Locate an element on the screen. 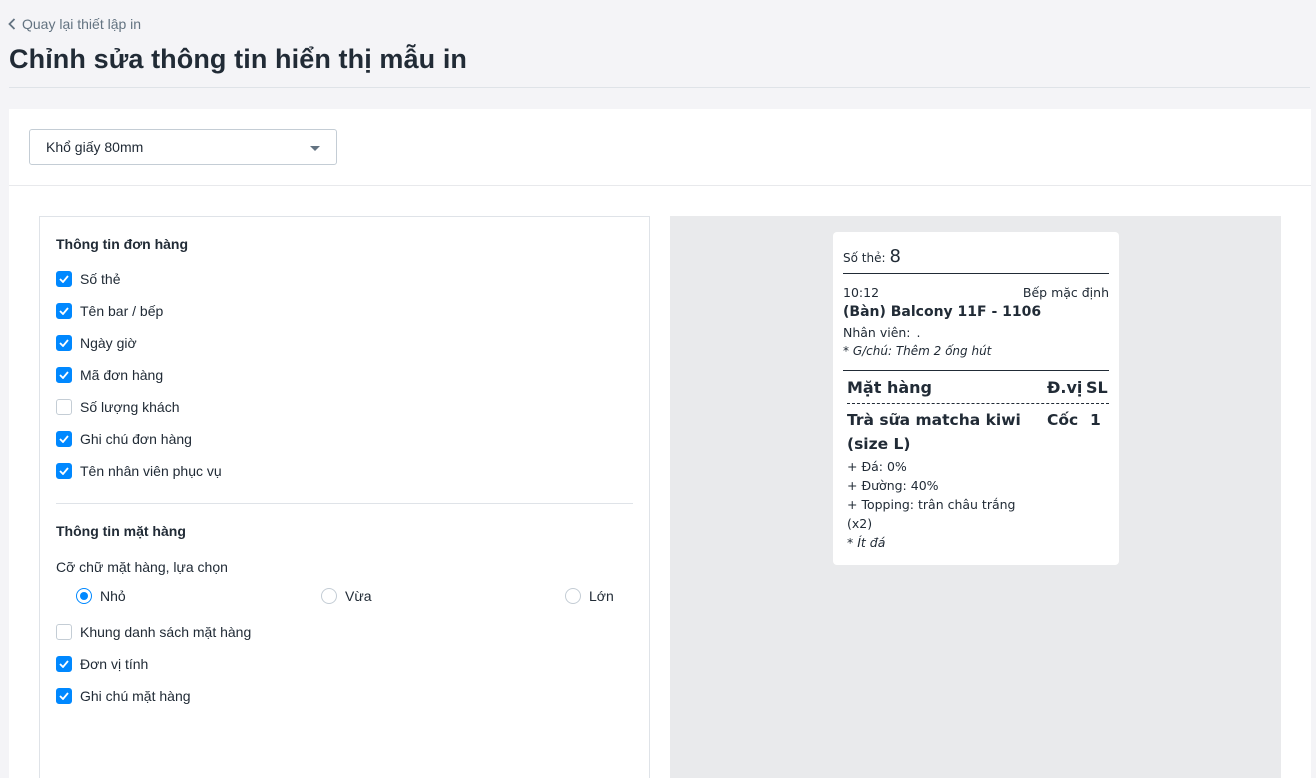 The width and height of the screenshot is (1316, 778). radio-size-medium: Vừa is located at coordinates (346, 596).